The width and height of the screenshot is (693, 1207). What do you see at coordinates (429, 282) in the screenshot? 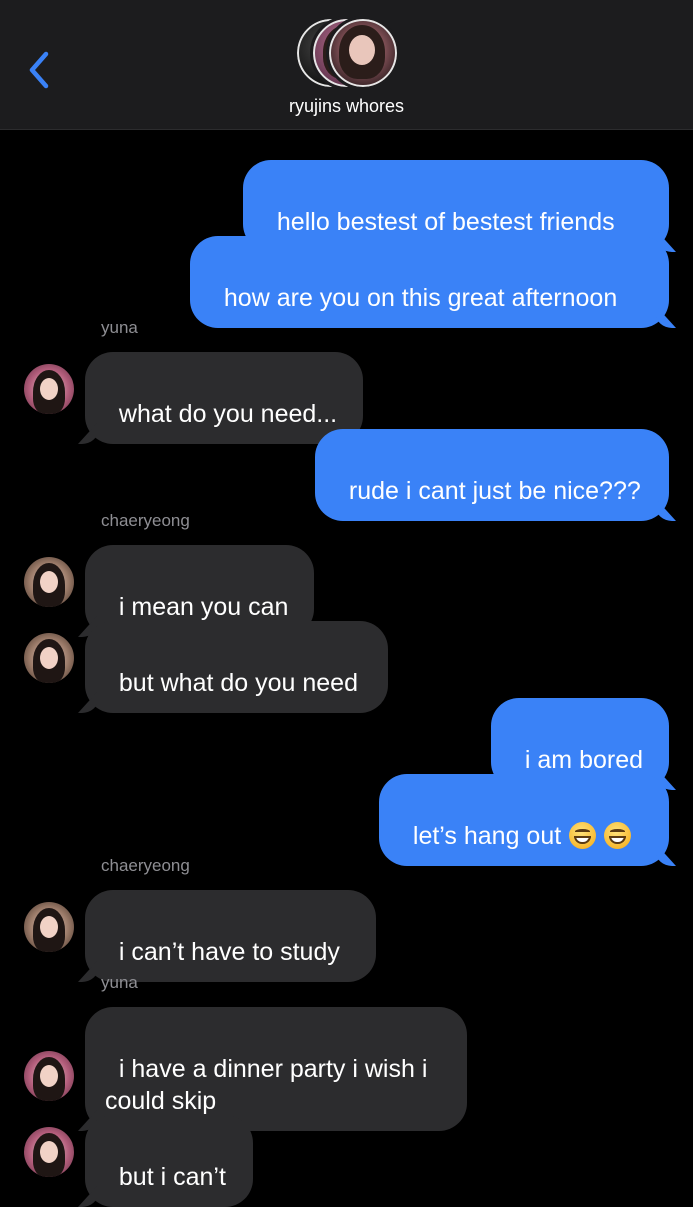
I see `outgoing-message-bubble: how are you on this great afternoon` at bounding box center [429, 282].